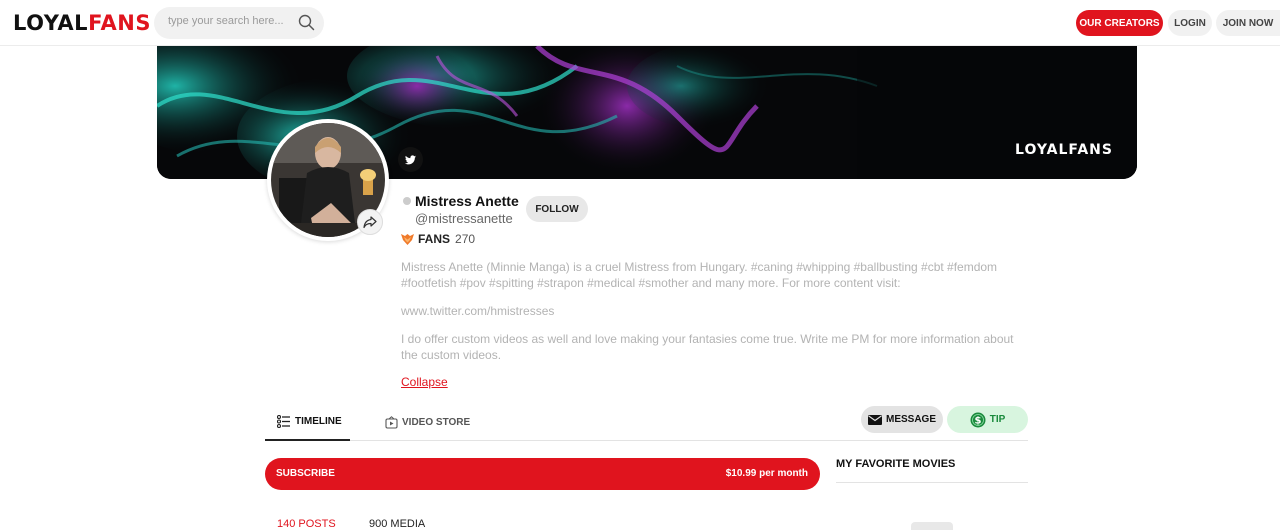 This screenshot has width=1280, height=530. What do you see at coordinates (896, 464) in the screenshot?
I see `favorite-movies-title: MY FAVORITE MOVIES` at bounding box center [896, 464].